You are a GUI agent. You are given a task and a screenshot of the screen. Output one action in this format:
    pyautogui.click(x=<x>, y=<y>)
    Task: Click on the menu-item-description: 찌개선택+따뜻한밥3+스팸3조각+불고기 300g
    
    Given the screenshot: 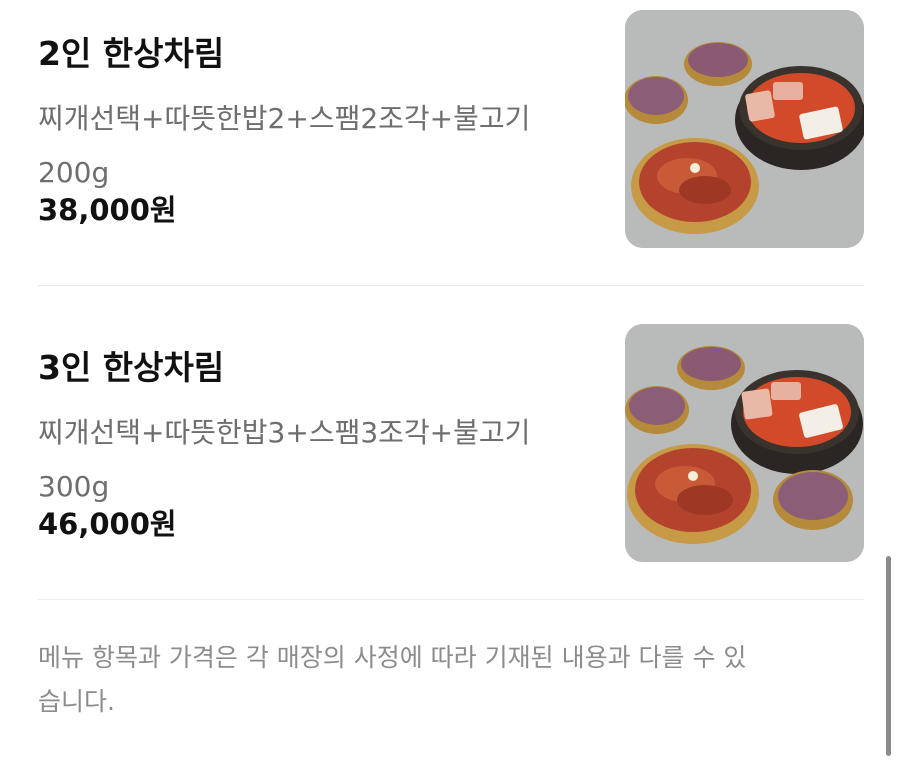 What is the action you would take?
    pyautogui.click(x=284, y=460)
    